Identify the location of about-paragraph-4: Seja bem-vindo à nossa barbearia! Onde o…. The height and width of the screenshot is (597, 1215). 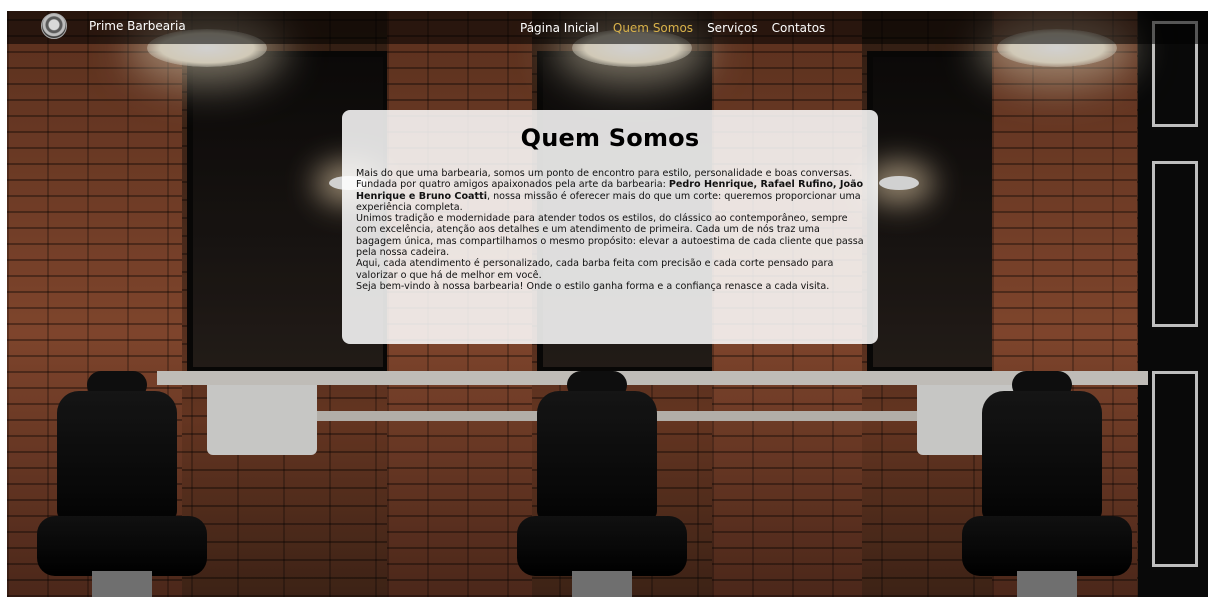
(593, 286).